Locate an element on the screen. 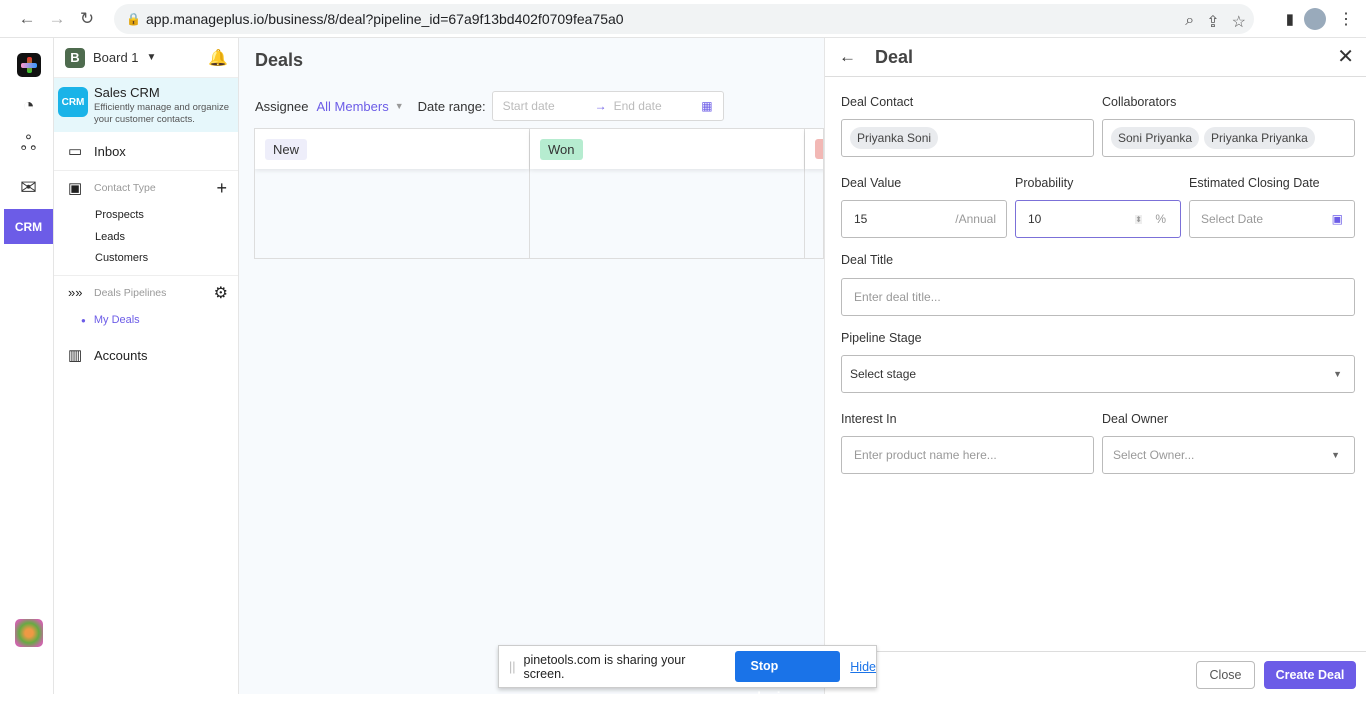 Image resolution: width=1366 pixels, height=726 pixels. reload-icon: ↻ is located at coordinates (87, 19).